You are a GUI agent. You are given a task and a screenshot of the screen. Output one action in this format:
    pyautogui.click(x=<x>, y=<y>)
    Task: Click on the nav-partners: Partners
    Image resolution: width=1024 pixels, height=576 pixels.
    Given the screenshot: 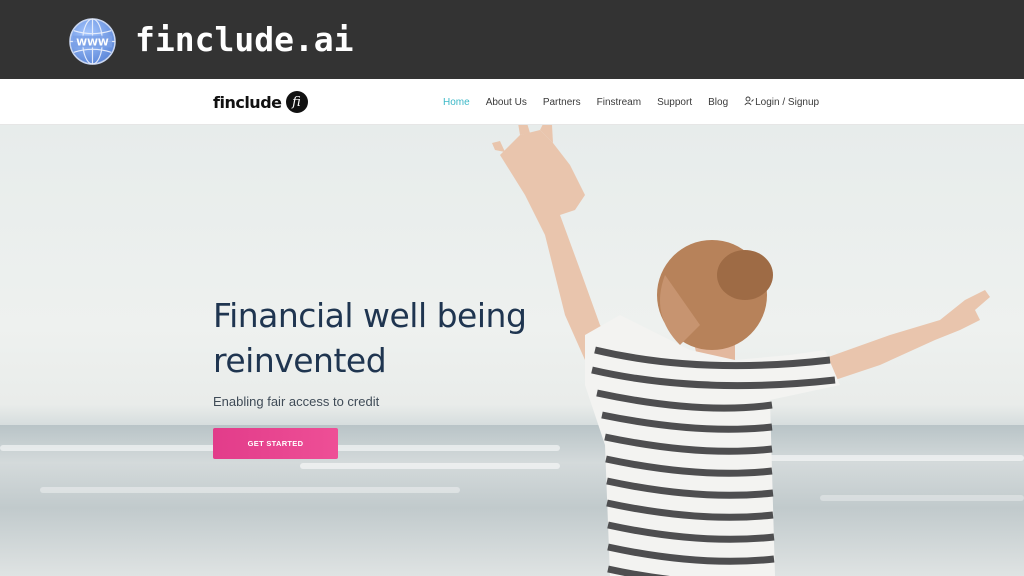 What is the action you would take?
    pyautogui.click(x=562, y=102)
    